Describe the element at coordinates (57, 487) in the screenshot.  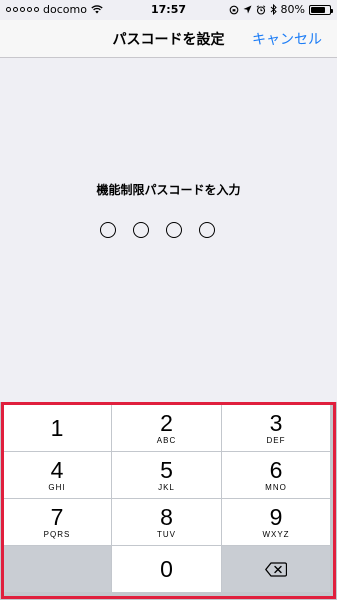
I see `key-letters: GHI` at that location.